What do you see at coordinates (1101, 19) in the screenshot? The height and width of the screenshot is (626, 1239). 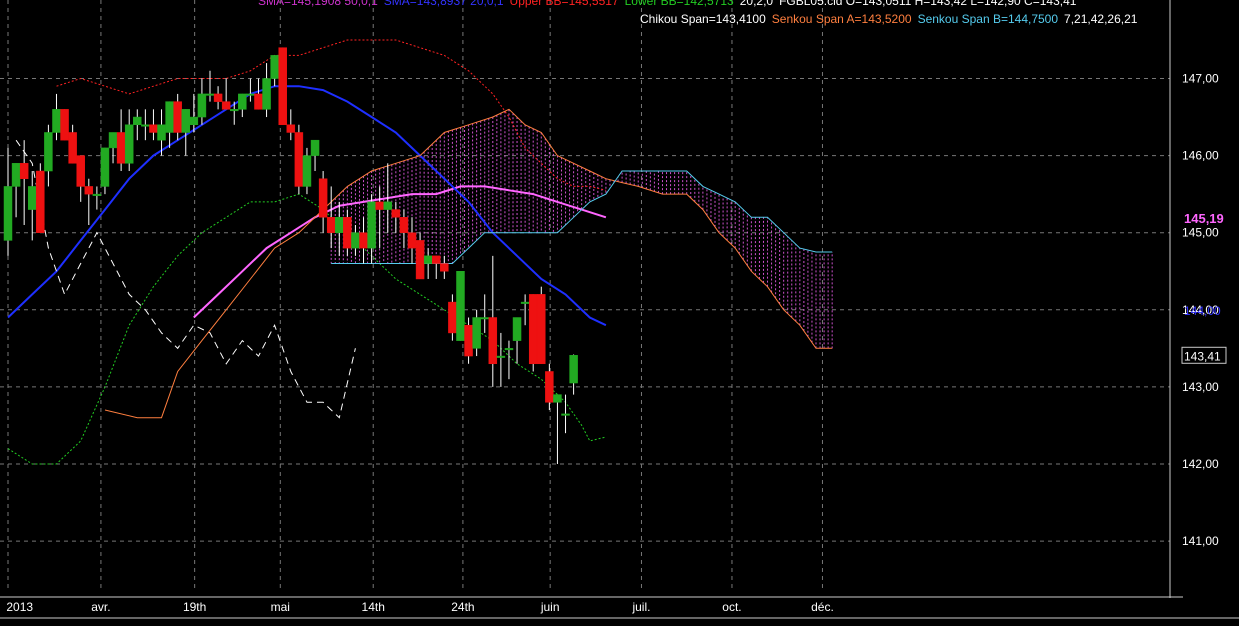 I see `legend-entry: 7,21,42,26,21` at bounding box center [1101, 19].